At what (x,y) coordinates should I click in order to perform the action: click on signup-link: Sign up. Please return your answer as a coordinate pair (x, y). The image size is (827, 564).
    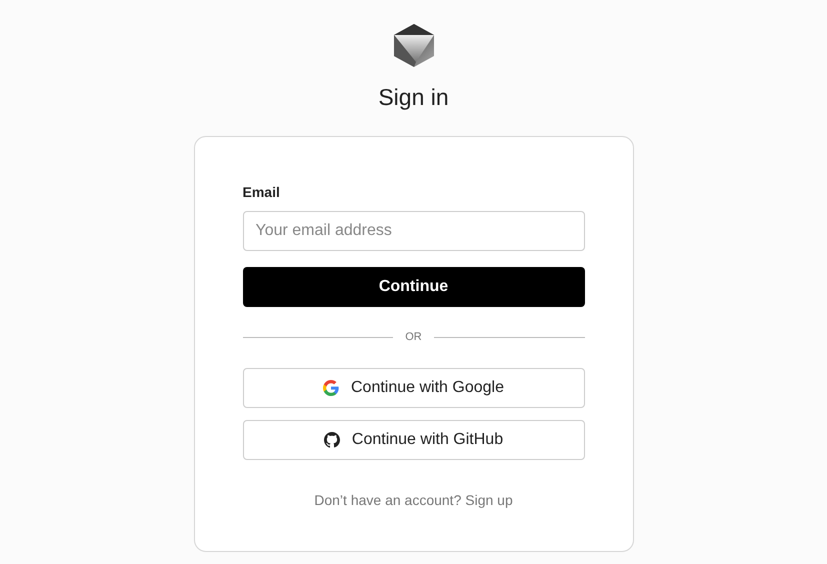
    Looking at the image, I should click on (489, 500).